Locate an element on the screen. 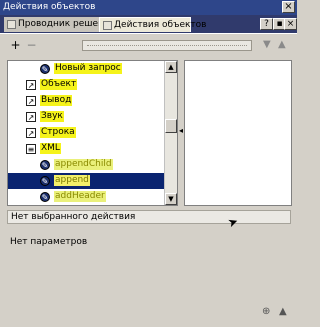  scroll-down-button: ▼ is located at coordinates (171, 199).